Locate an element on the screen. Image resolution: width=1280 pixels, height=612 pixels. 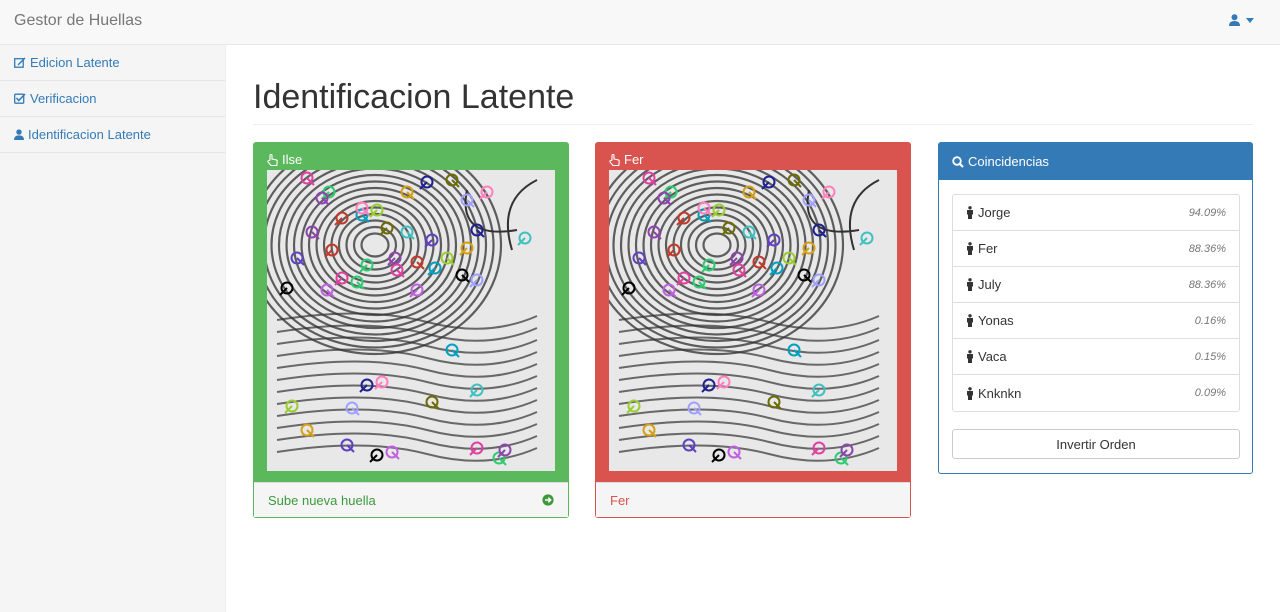
invert-order-button: Invertir Orden is located at coordinates (1096, 444).